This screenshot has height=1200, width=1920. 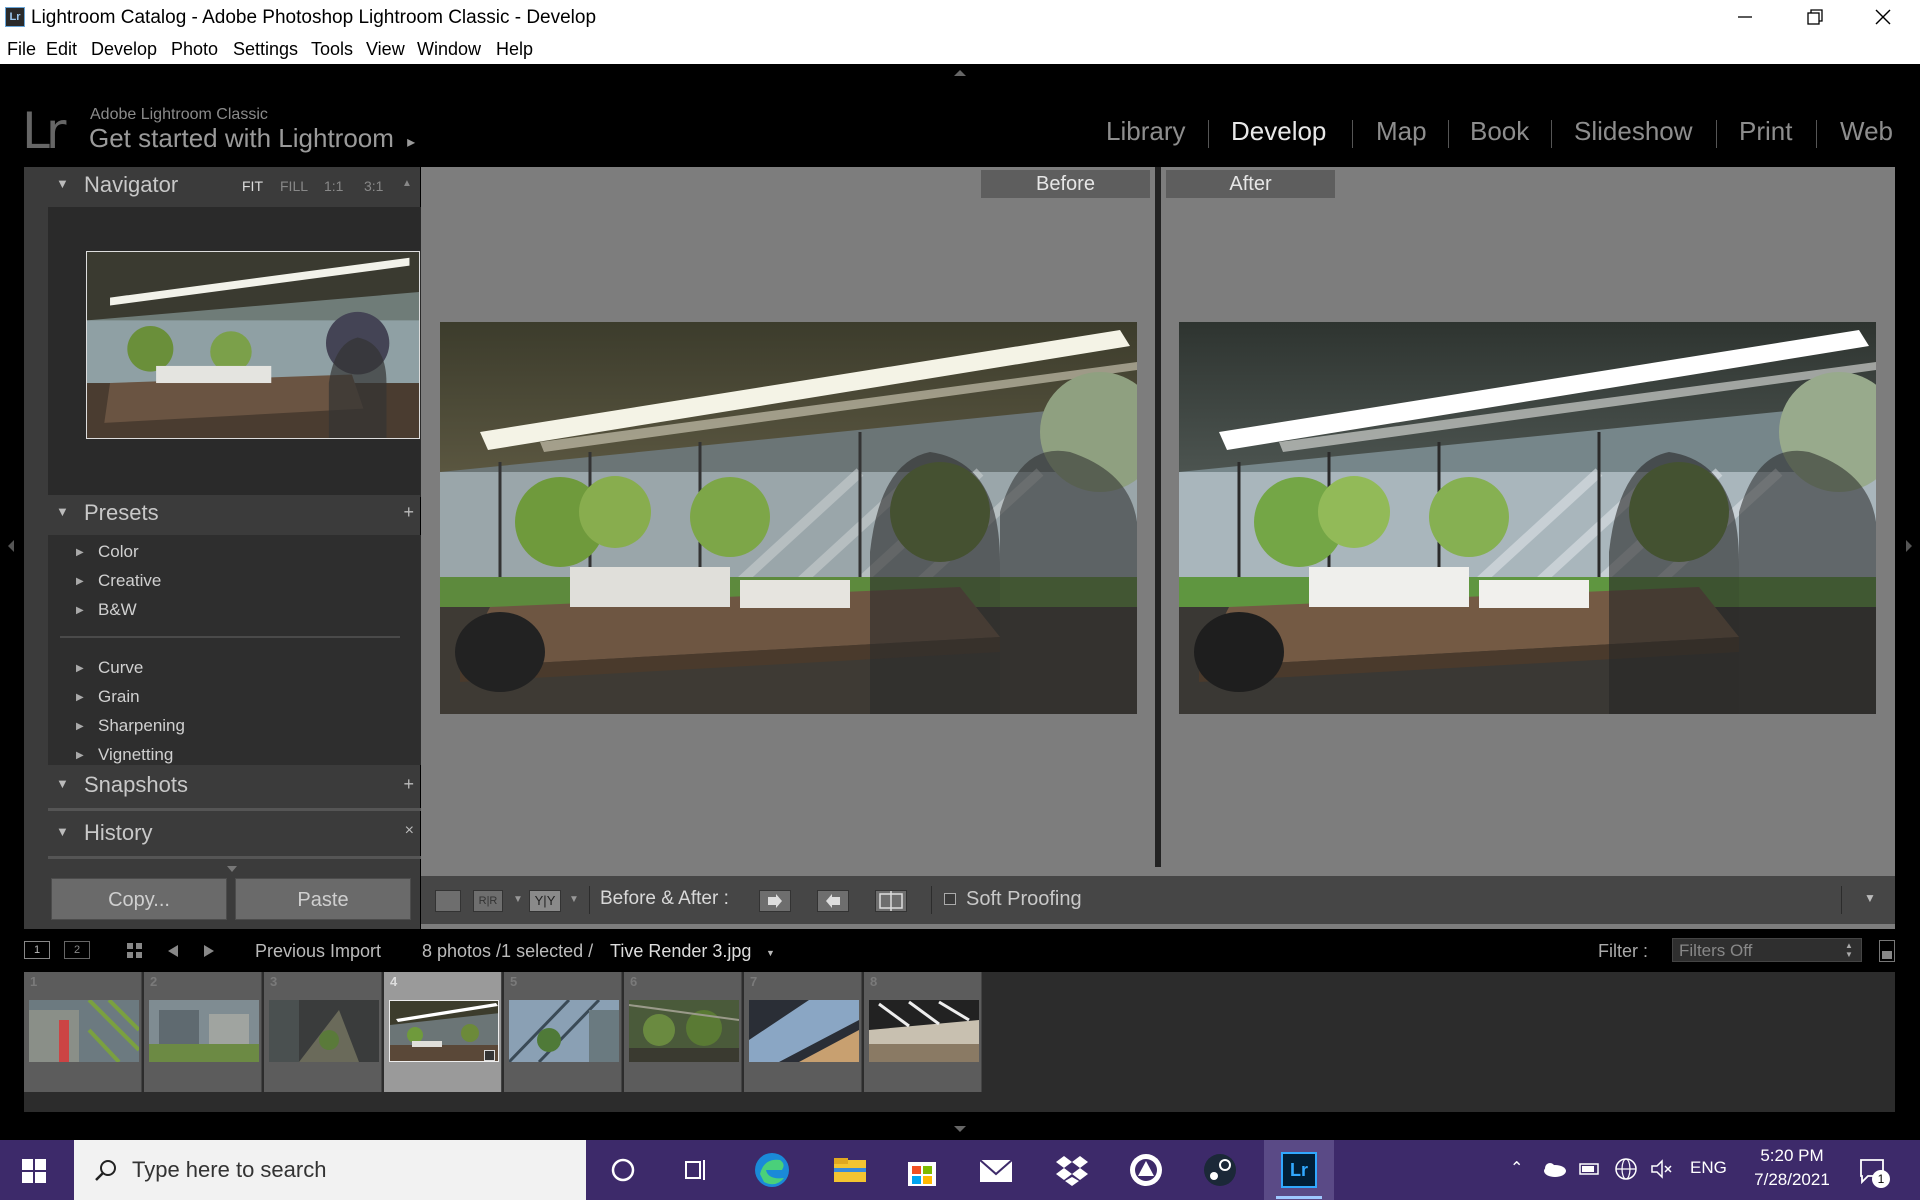 What do you see at coordinates (574, 899) in the screenshot?
I see `view-dropdown-icon: ▼` at bounding box center [574, 899].